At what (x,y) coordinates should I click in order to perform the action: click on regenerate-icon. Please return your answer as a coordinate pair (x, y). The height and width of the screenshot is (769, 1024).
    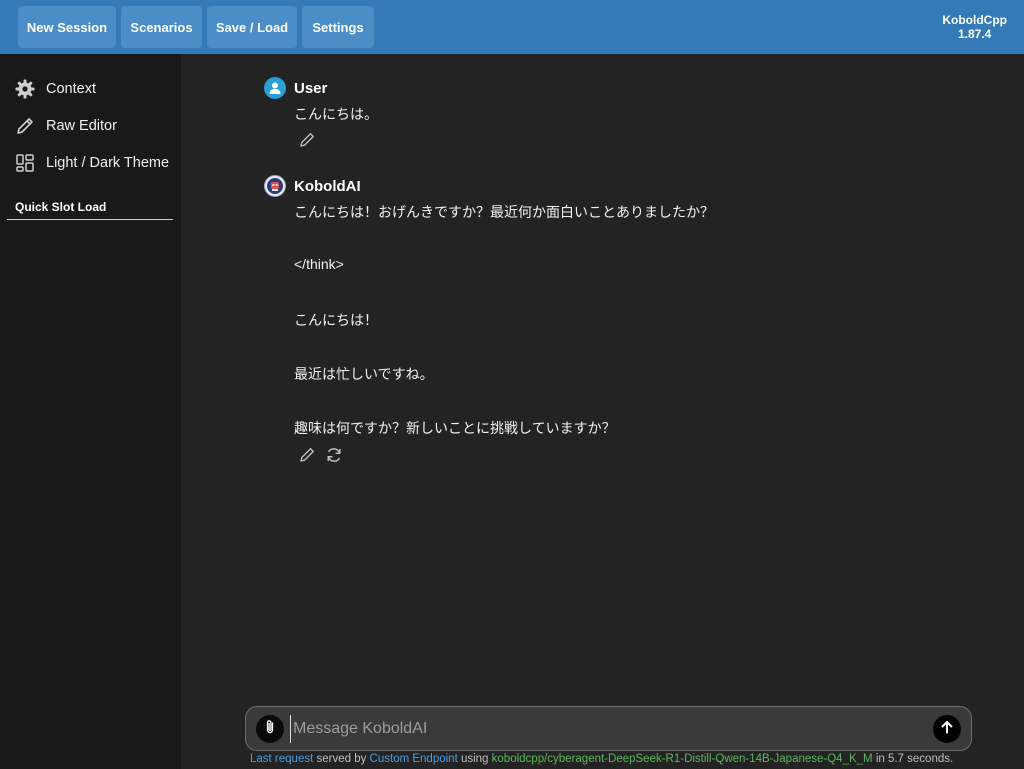
    Looking at the image, I should click on (334, 455).